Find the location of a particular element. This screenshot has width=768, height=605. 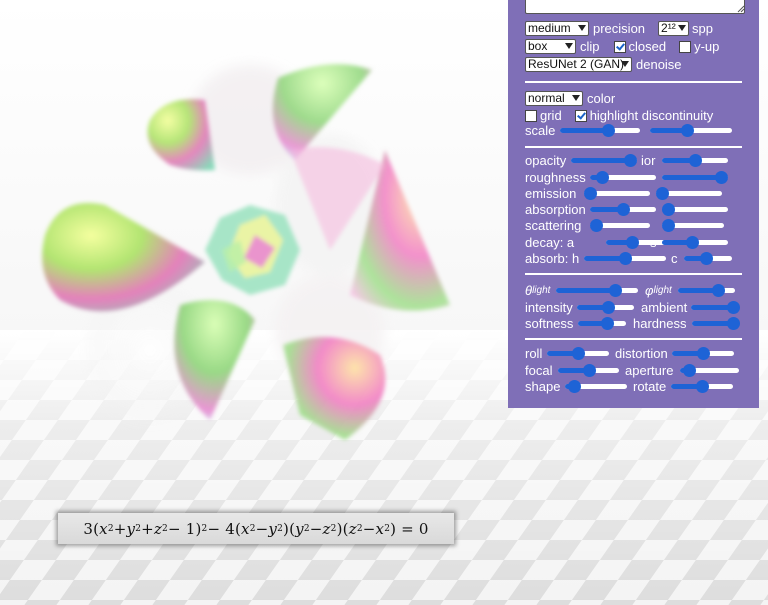

shape-slider is located at coordinates (596, 386).